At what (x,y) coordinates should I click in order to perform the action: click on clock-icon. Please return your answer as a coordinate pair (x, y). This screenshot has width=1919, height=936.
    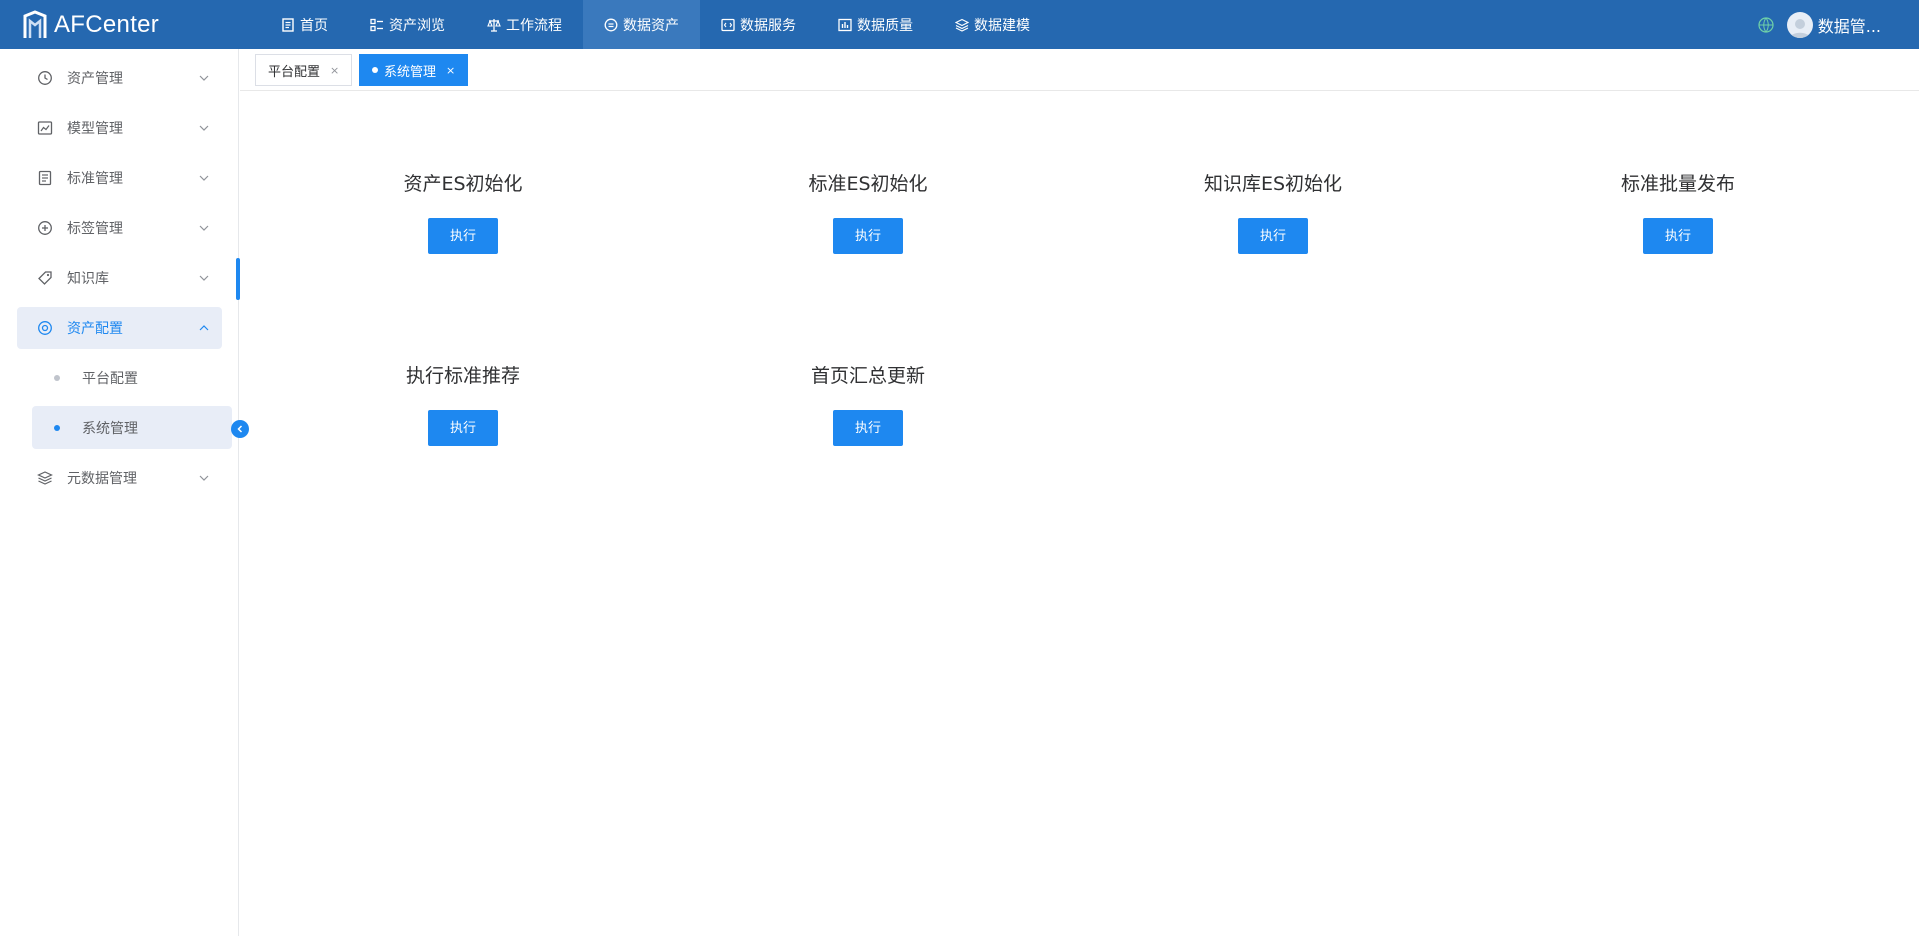
    Looking at the image, I should click on (45, 78).